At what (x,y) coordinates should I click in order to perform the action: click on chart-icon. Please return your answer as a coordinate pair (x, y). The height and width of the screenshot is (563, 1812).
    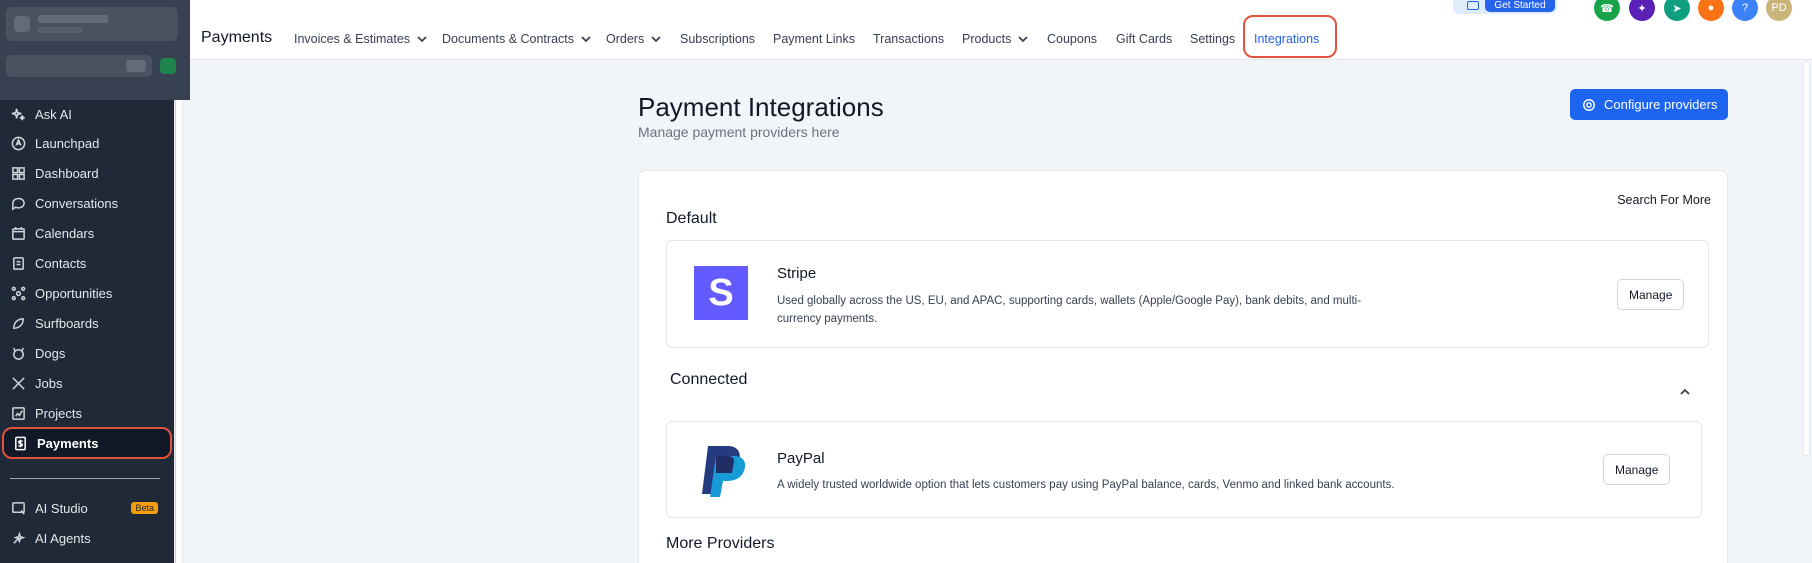
    Looking at the image, I should click on (18, 413).